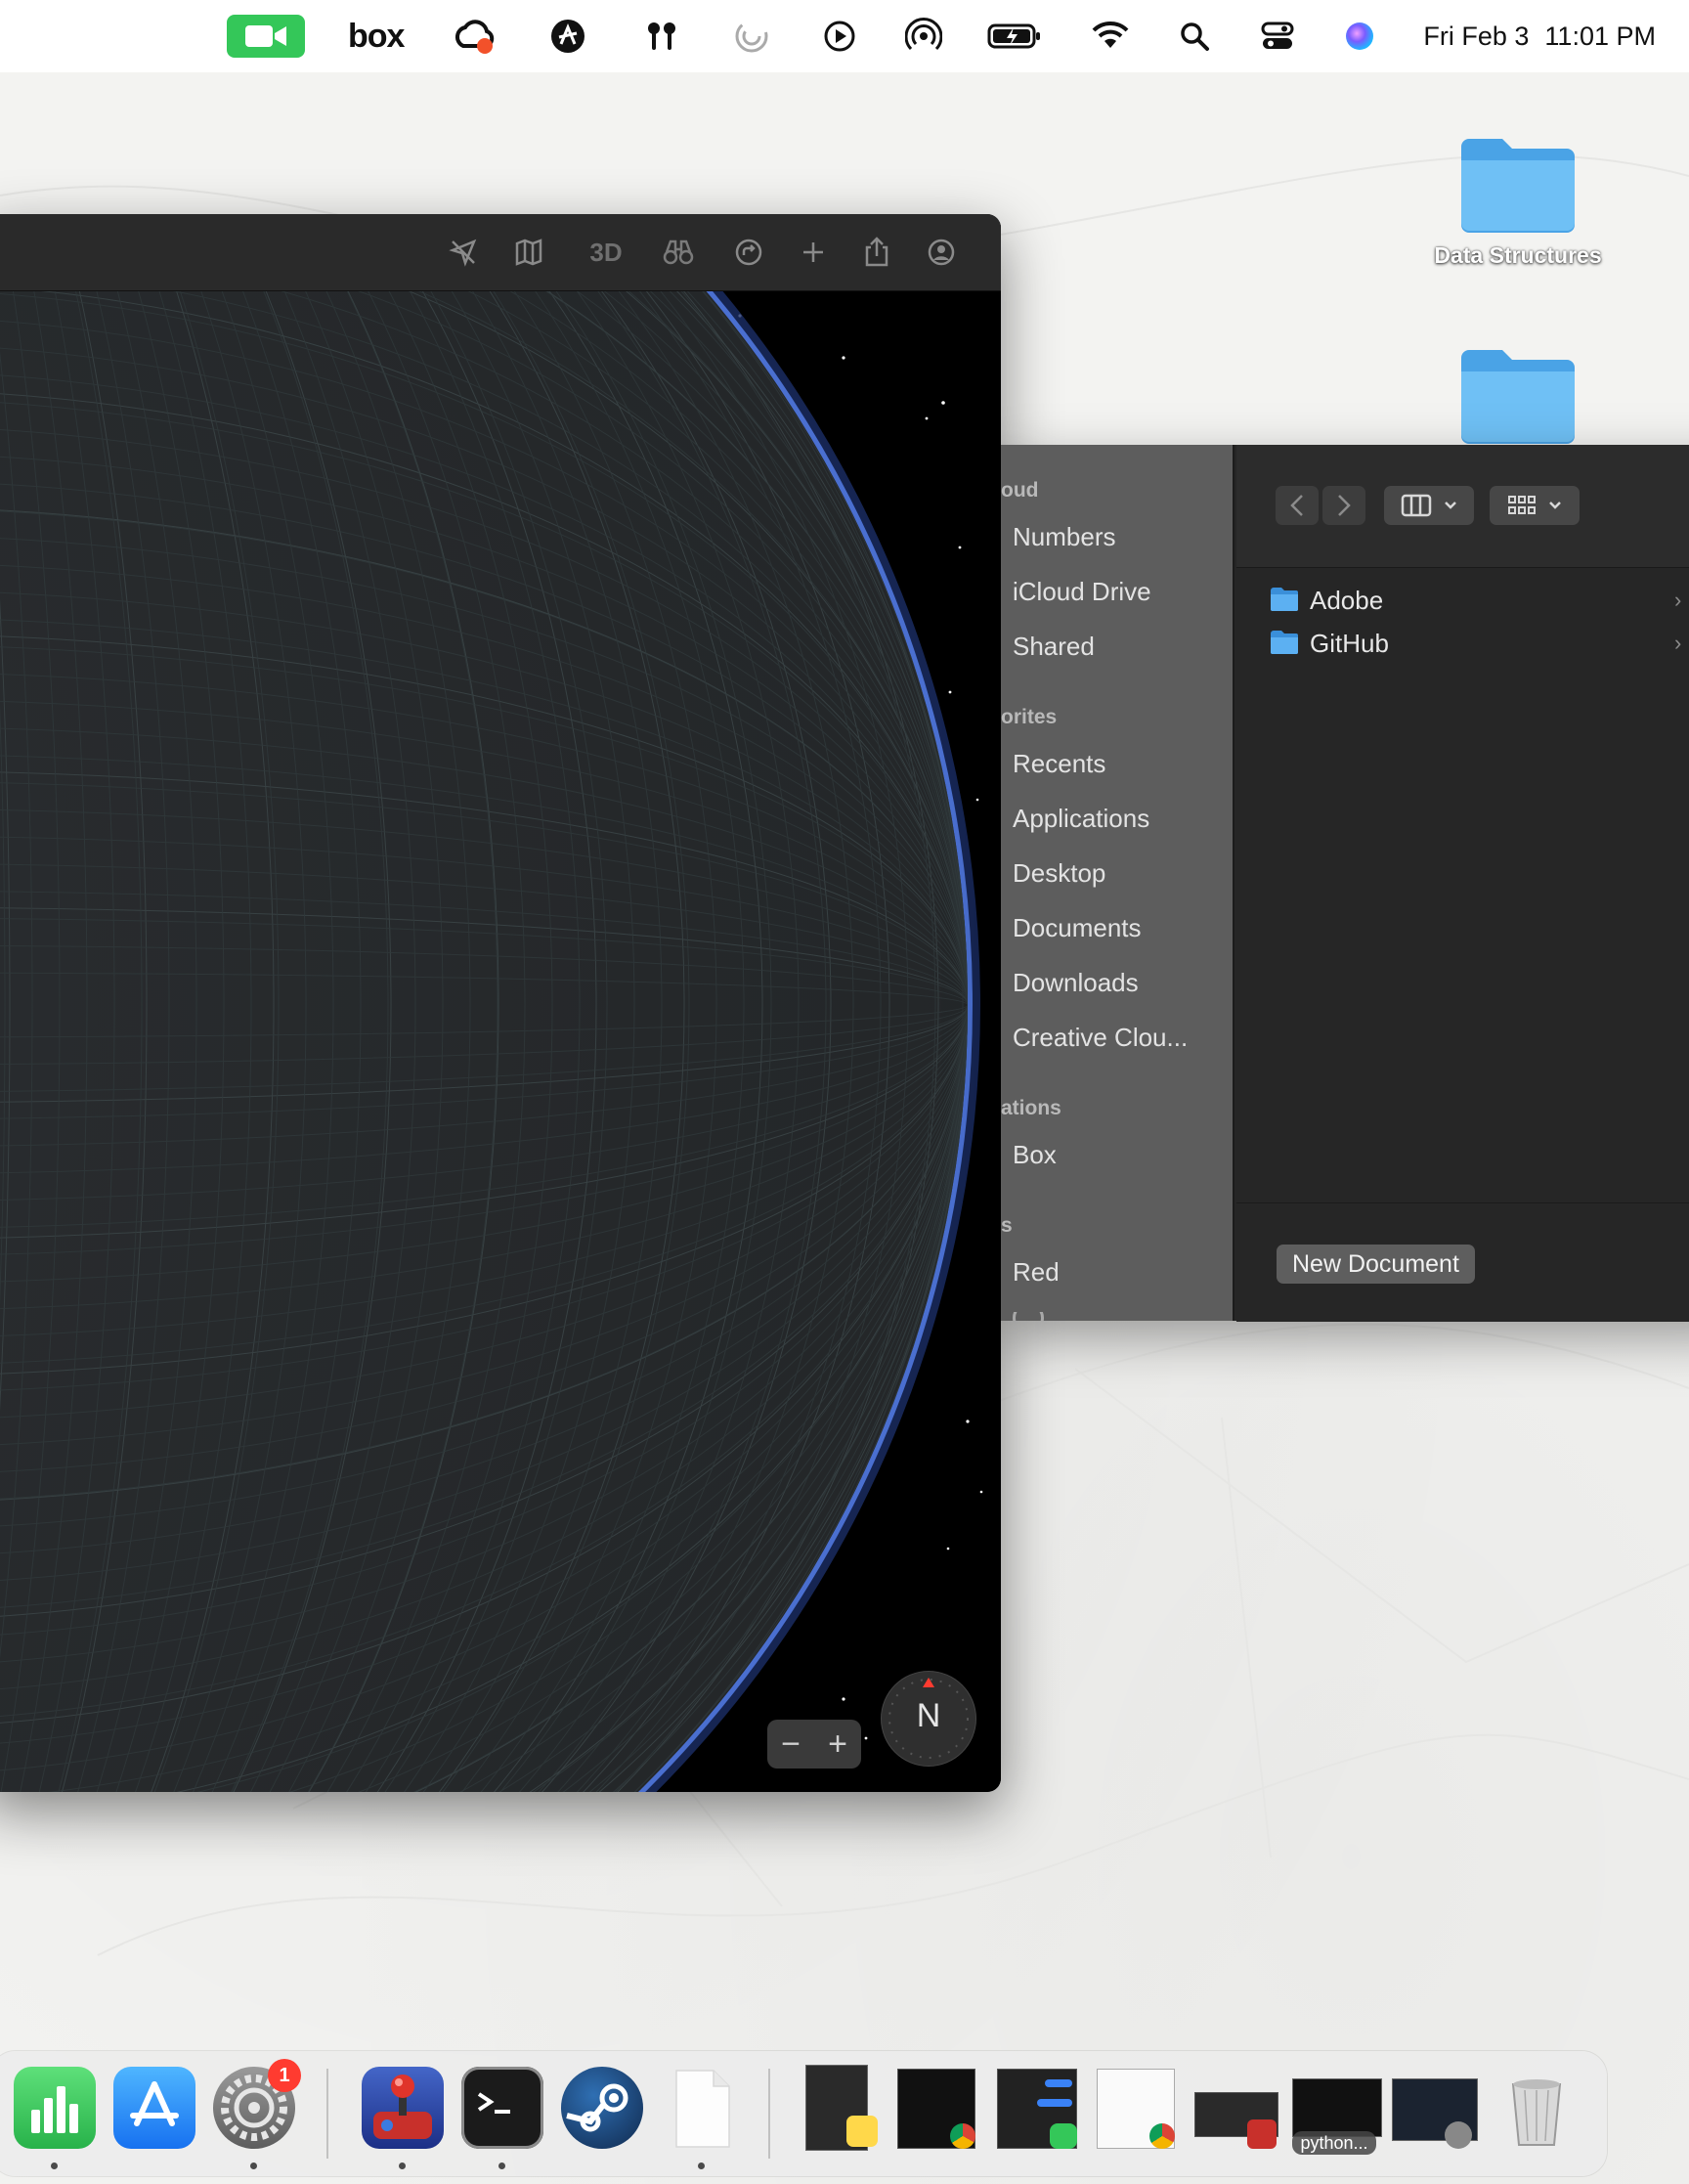  I want to click on person-circle-icon, so click(942, 252).